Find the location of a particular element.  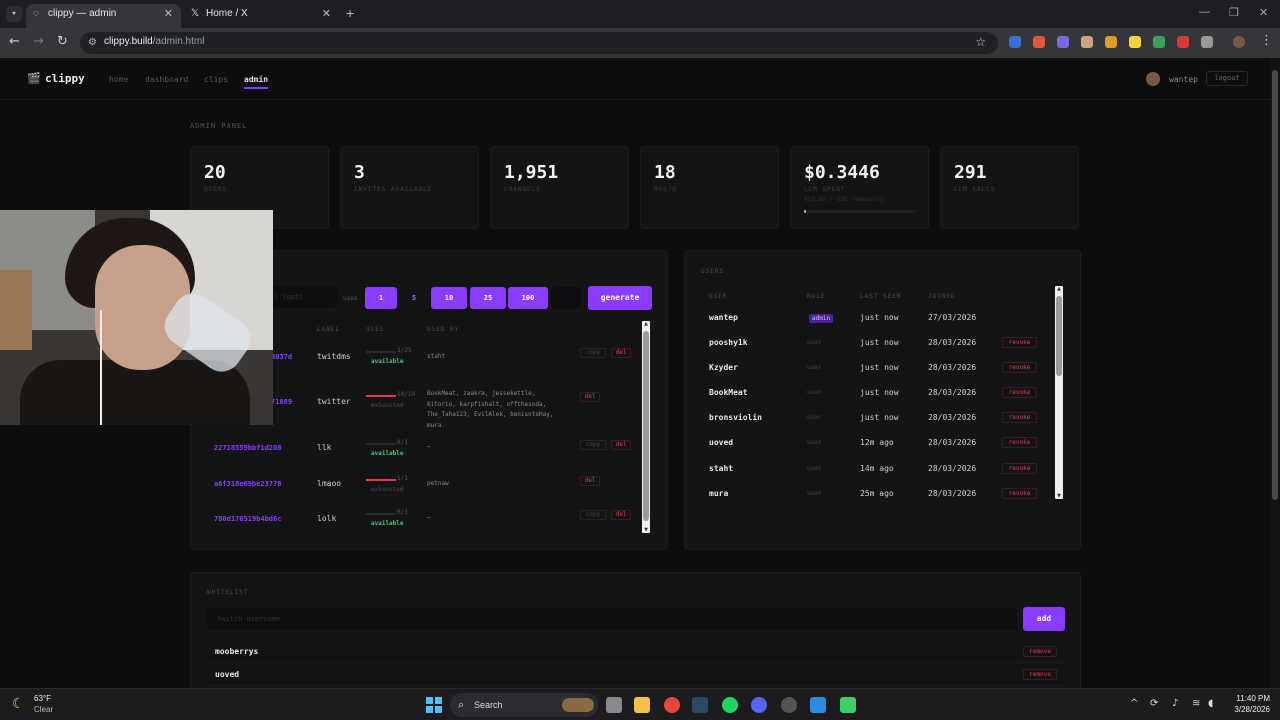

page-scrollbar is located at coordinates (1275, 373).